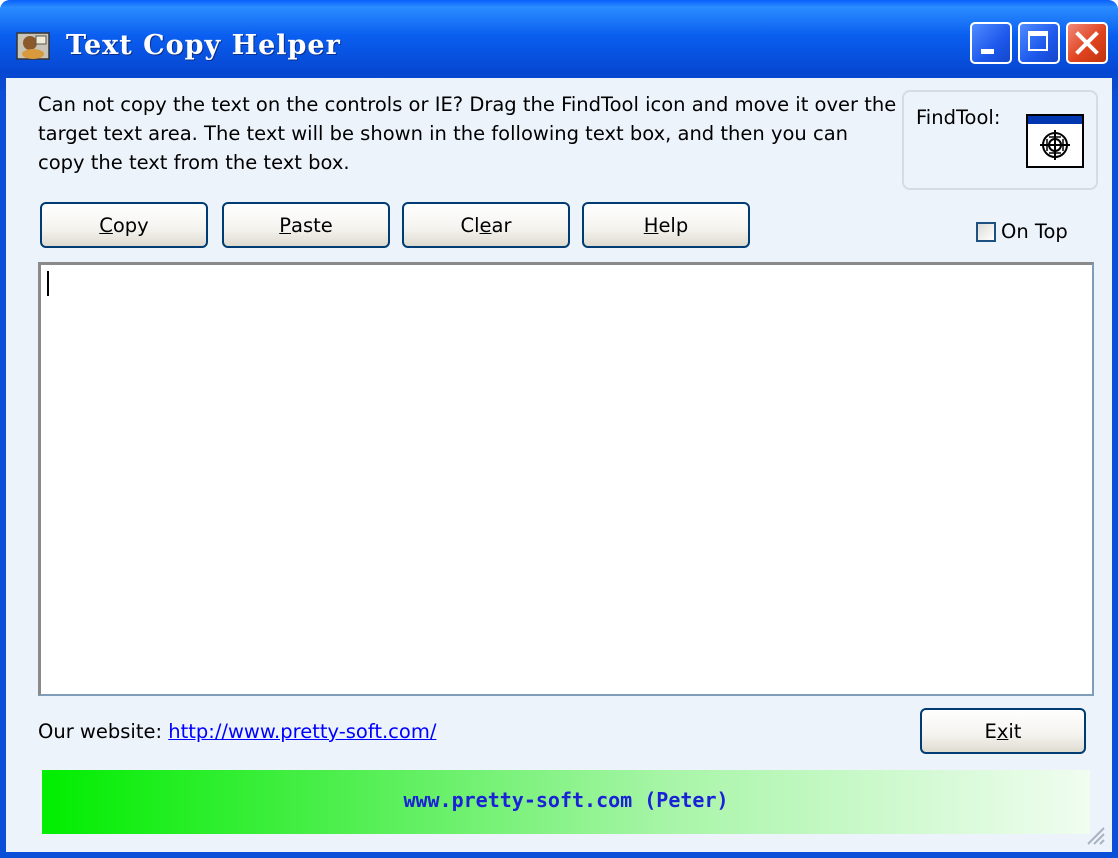 Image resolution: width=1118 pixels, height=858 pixels. What do you see at coordinates (486, 225) in the screenshot?
I see `clear-button: Cl e ar` at bounding box center [486, 225].